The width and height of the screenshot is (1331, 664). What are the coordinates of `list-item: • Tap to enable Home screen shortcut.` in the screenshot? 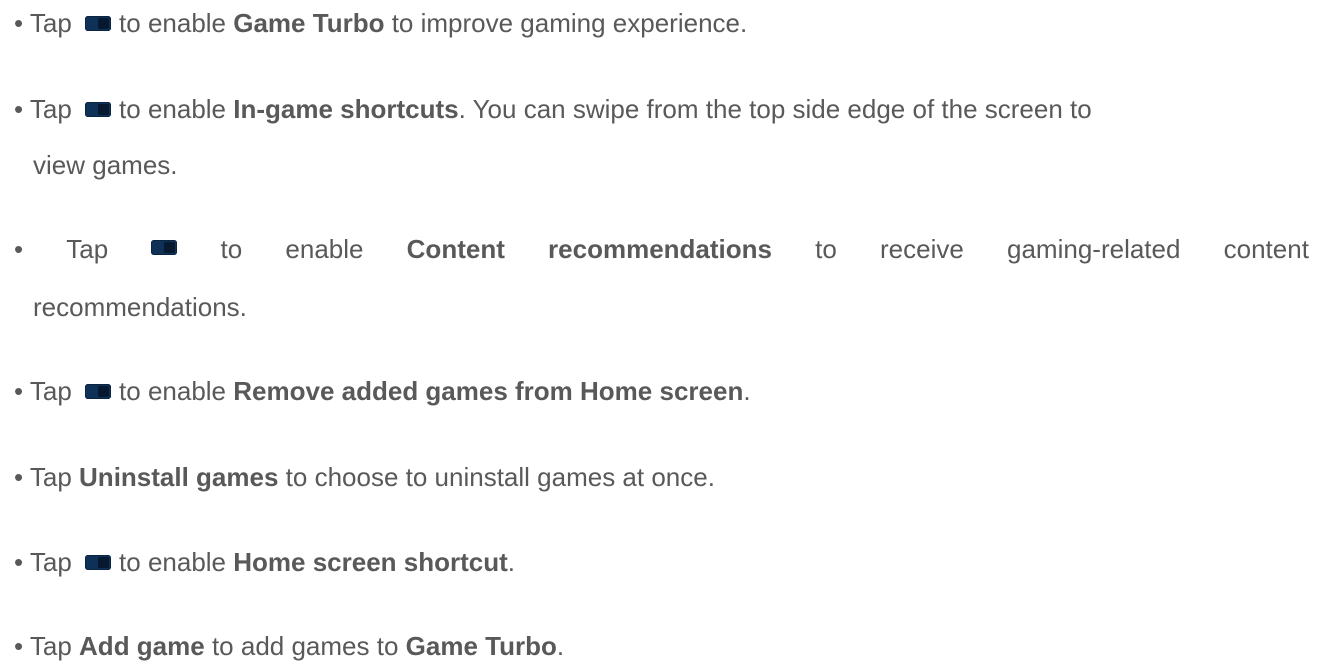 It's located at (661, 562).